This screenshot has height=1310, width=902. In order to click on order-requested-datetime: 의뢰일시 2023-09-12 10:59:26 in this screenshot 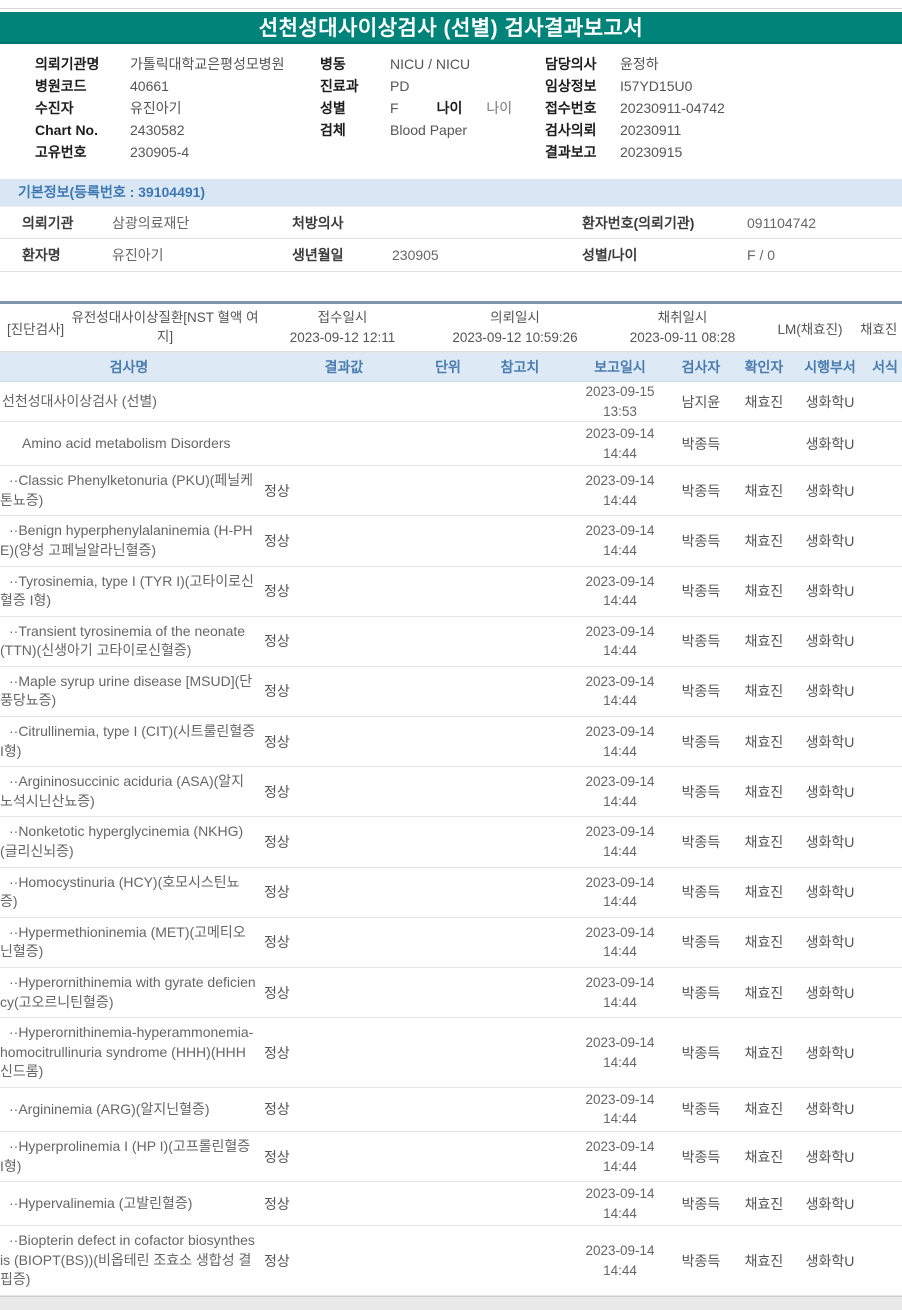, I will do `click(515, 327)`.